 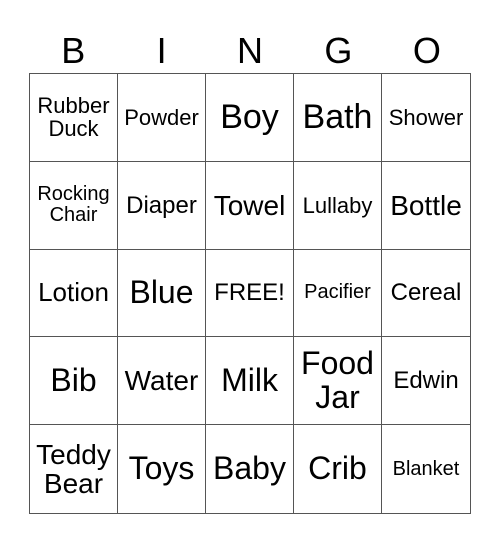 What do you see at coordinates (426, 118) in the screenshot?
I see `bingo-cell: Shower` at bounding box center [426, 118].